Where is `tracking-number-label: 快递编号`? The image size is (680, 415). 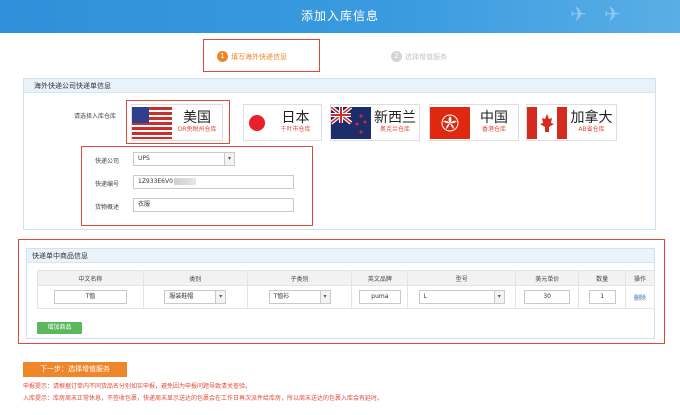
tracking-number-label: 快递编号 is located at coordinates (107, 184).